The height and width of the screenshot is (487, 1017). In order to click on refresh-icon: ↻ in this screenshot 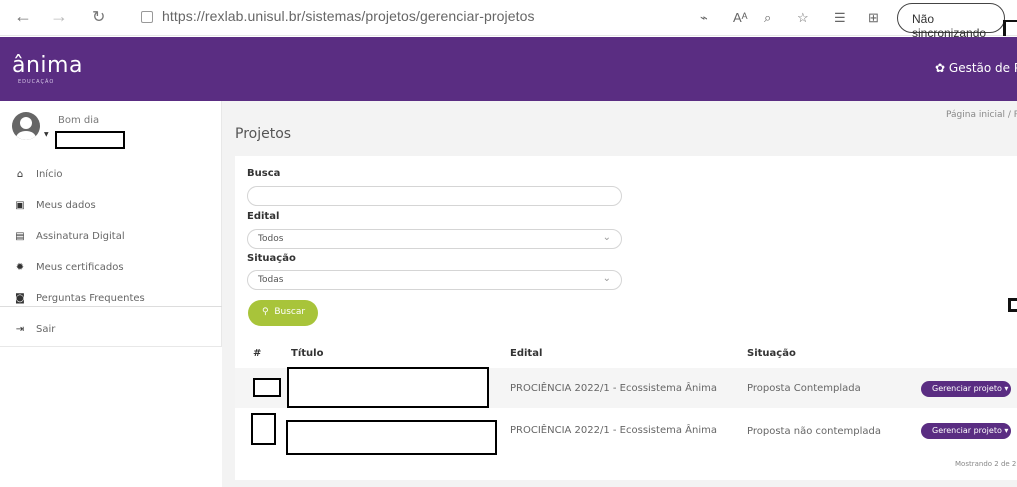, I will do `click(98, 17)`.